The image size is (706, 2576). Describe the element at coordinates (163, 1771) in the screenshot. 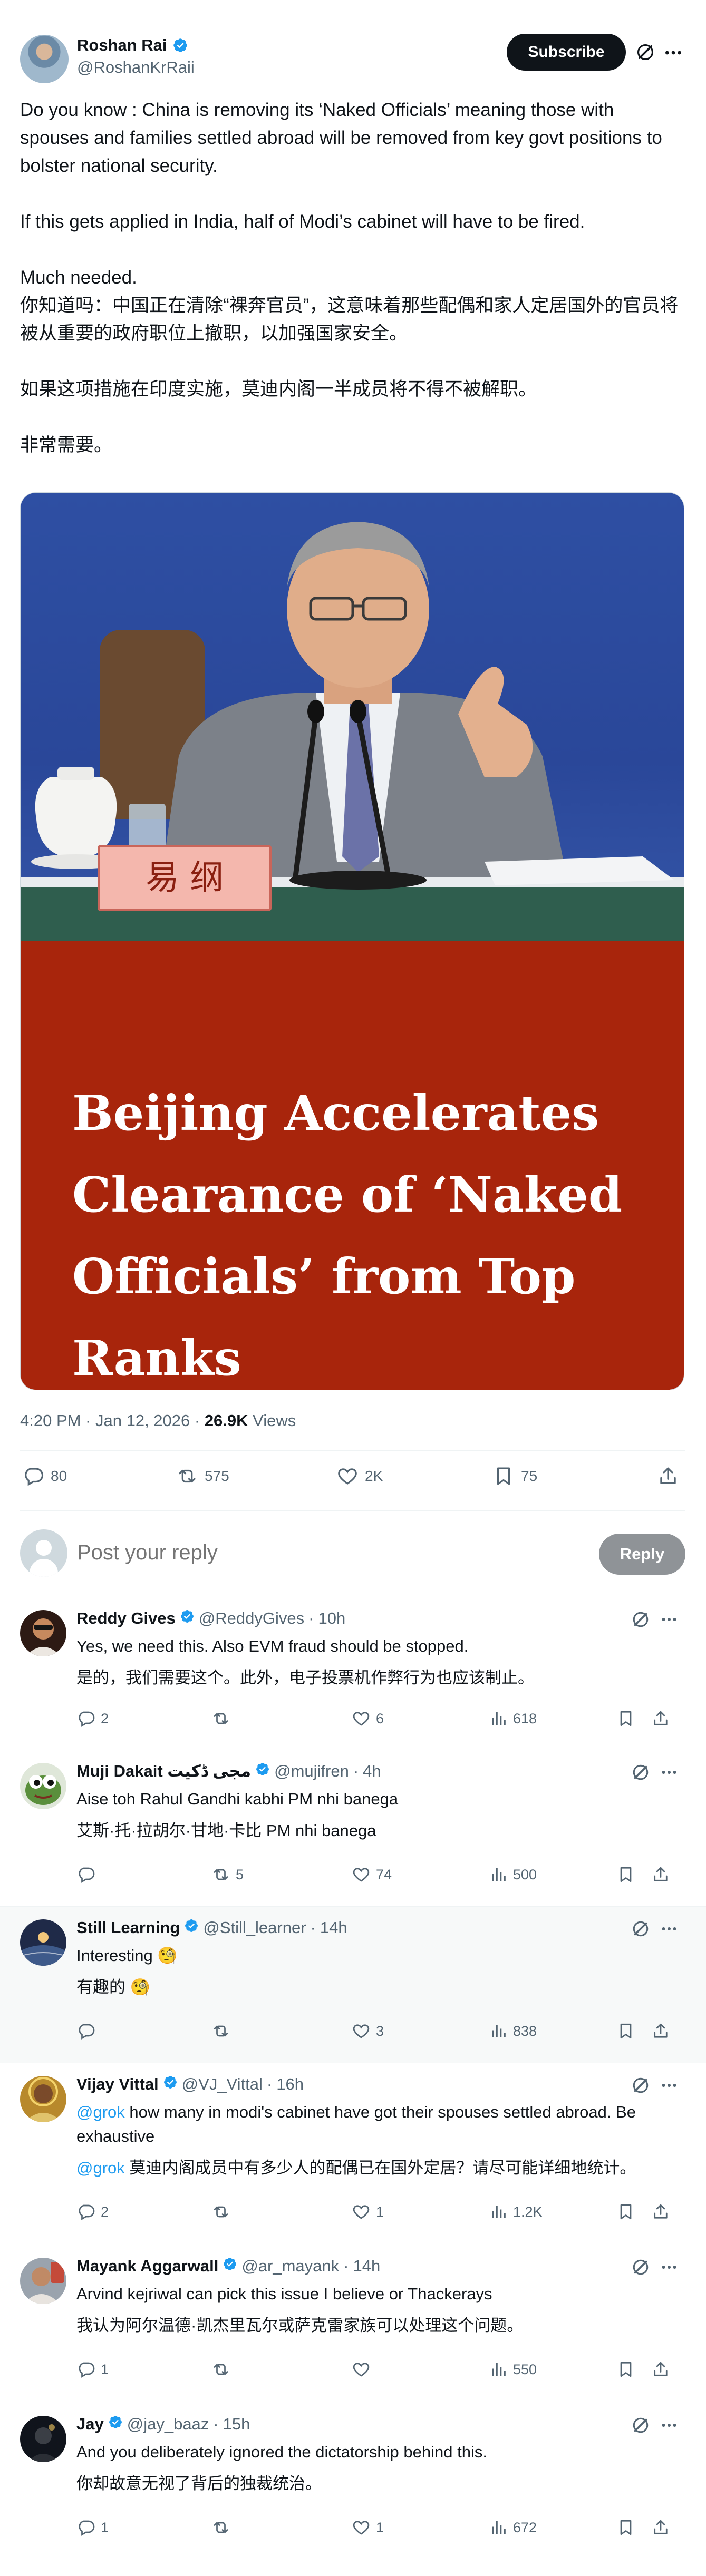

I see `reply-author-name: Muji Dakait مجی ڈکیت` at that location.